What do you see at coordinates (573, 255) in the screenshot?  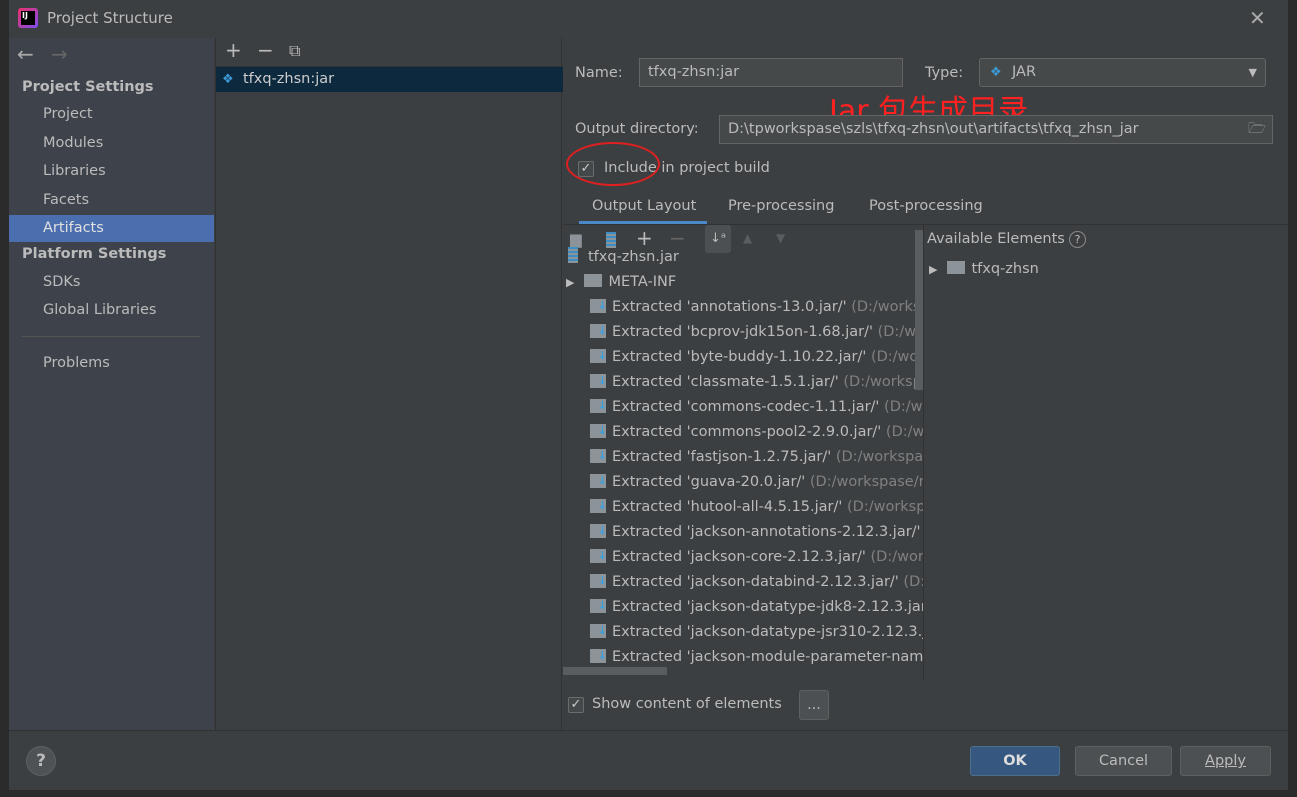 I see `jar-archive-icon` at bounding box center [573, 255].